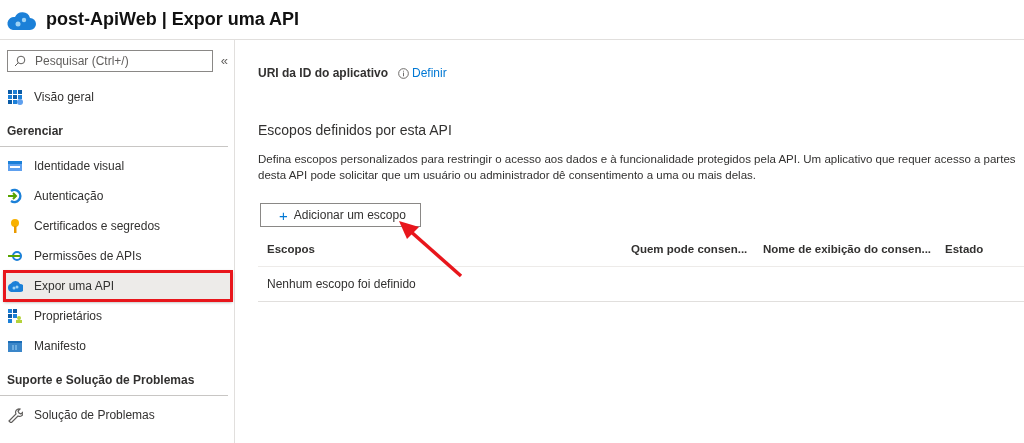 The height and width of the screenshot is (443, 1024). Describe the element at coordinates (641, 285) in the screenshot. I see `empty-message: Nenhum escopo foi definido` at that location.